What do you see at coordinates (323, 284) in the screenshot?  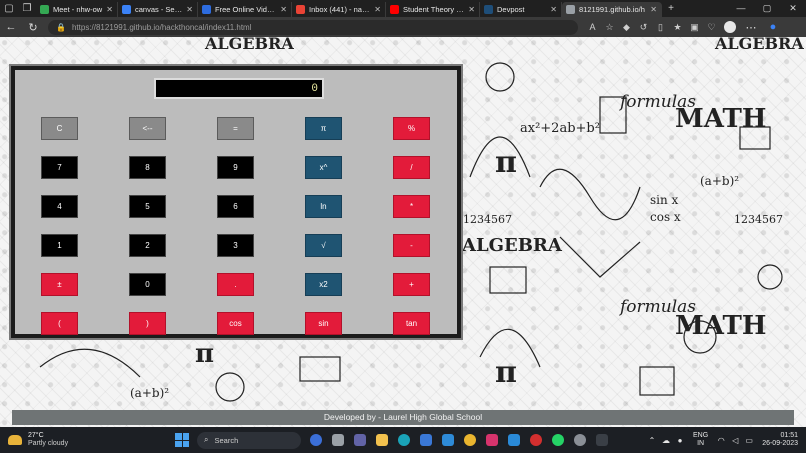 I see `square-key: x2` at bounding box center [323, 284].